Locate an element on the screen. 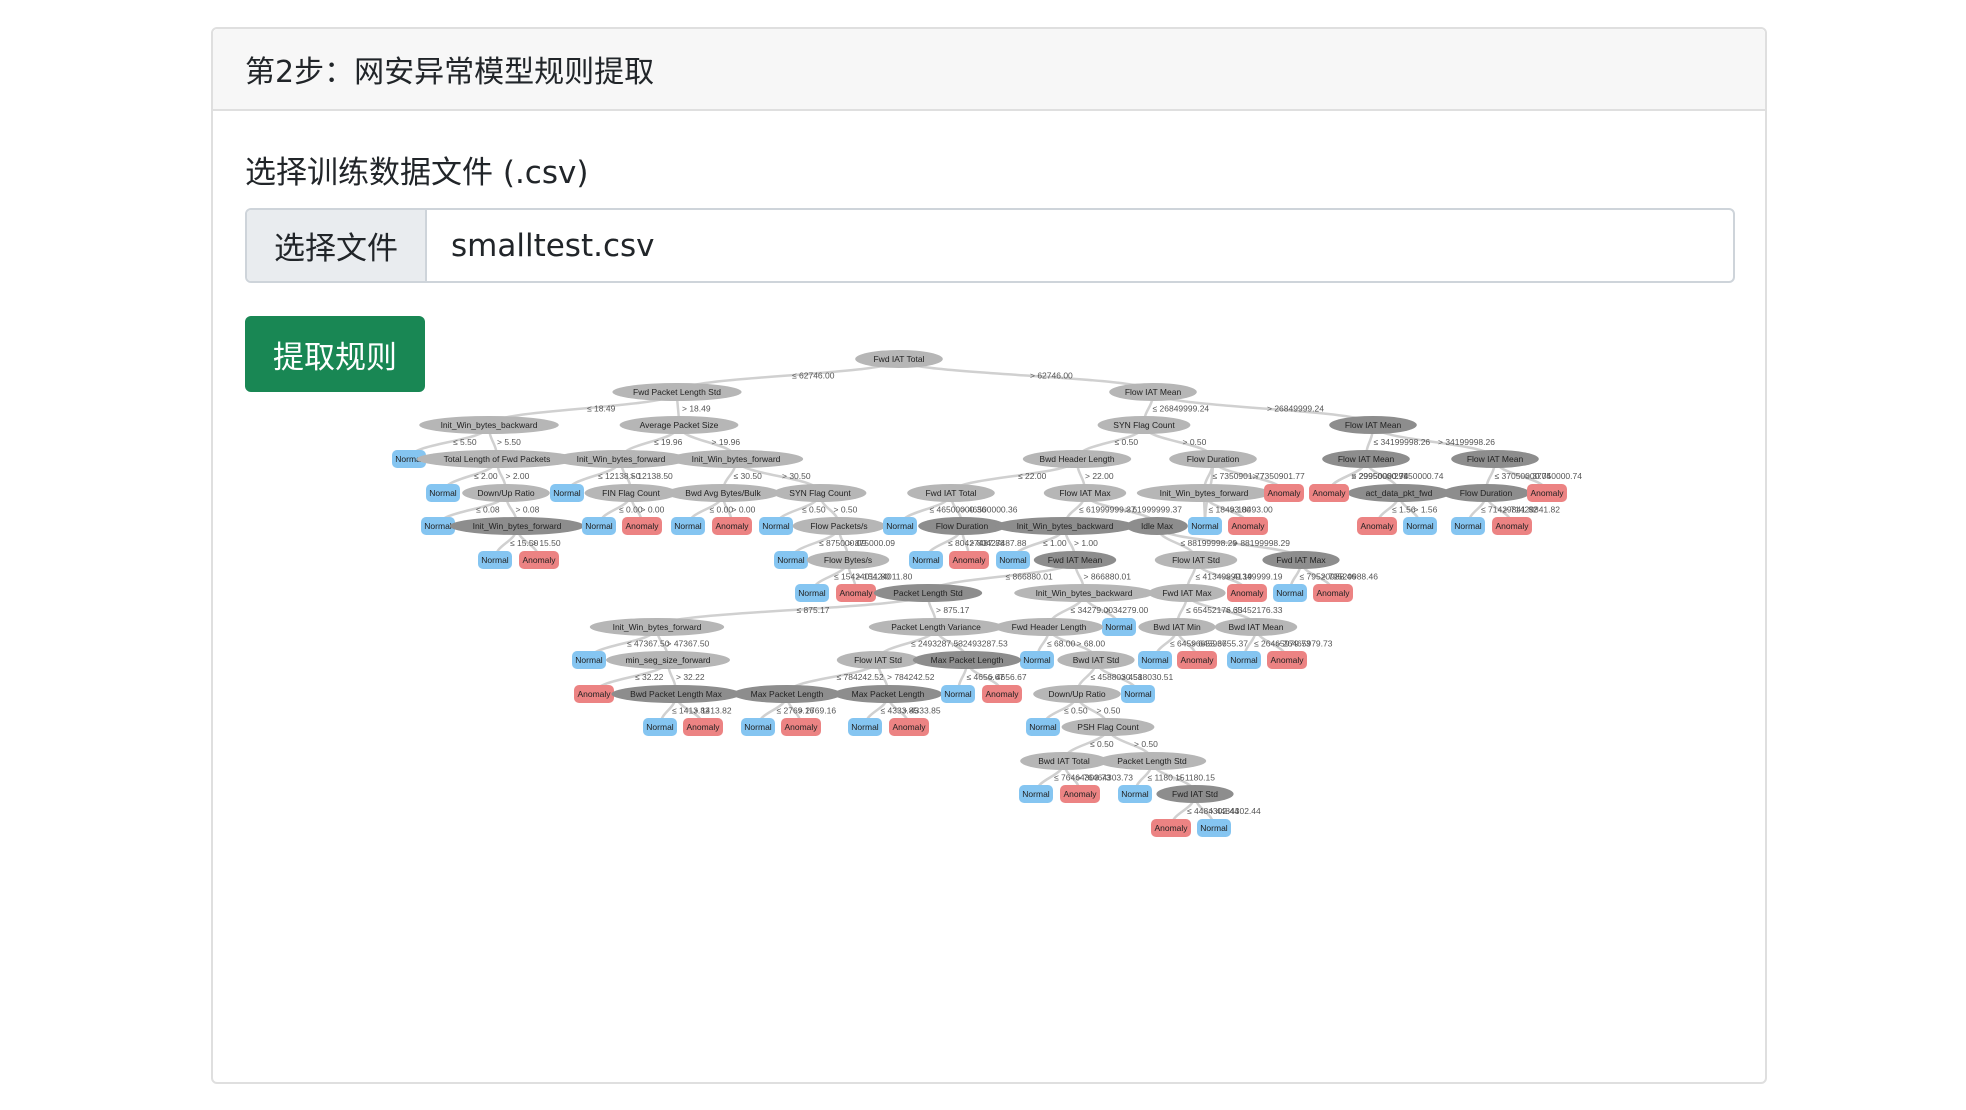  node-label: Fwd Packet Length Std is located at coordinates (677, 392).